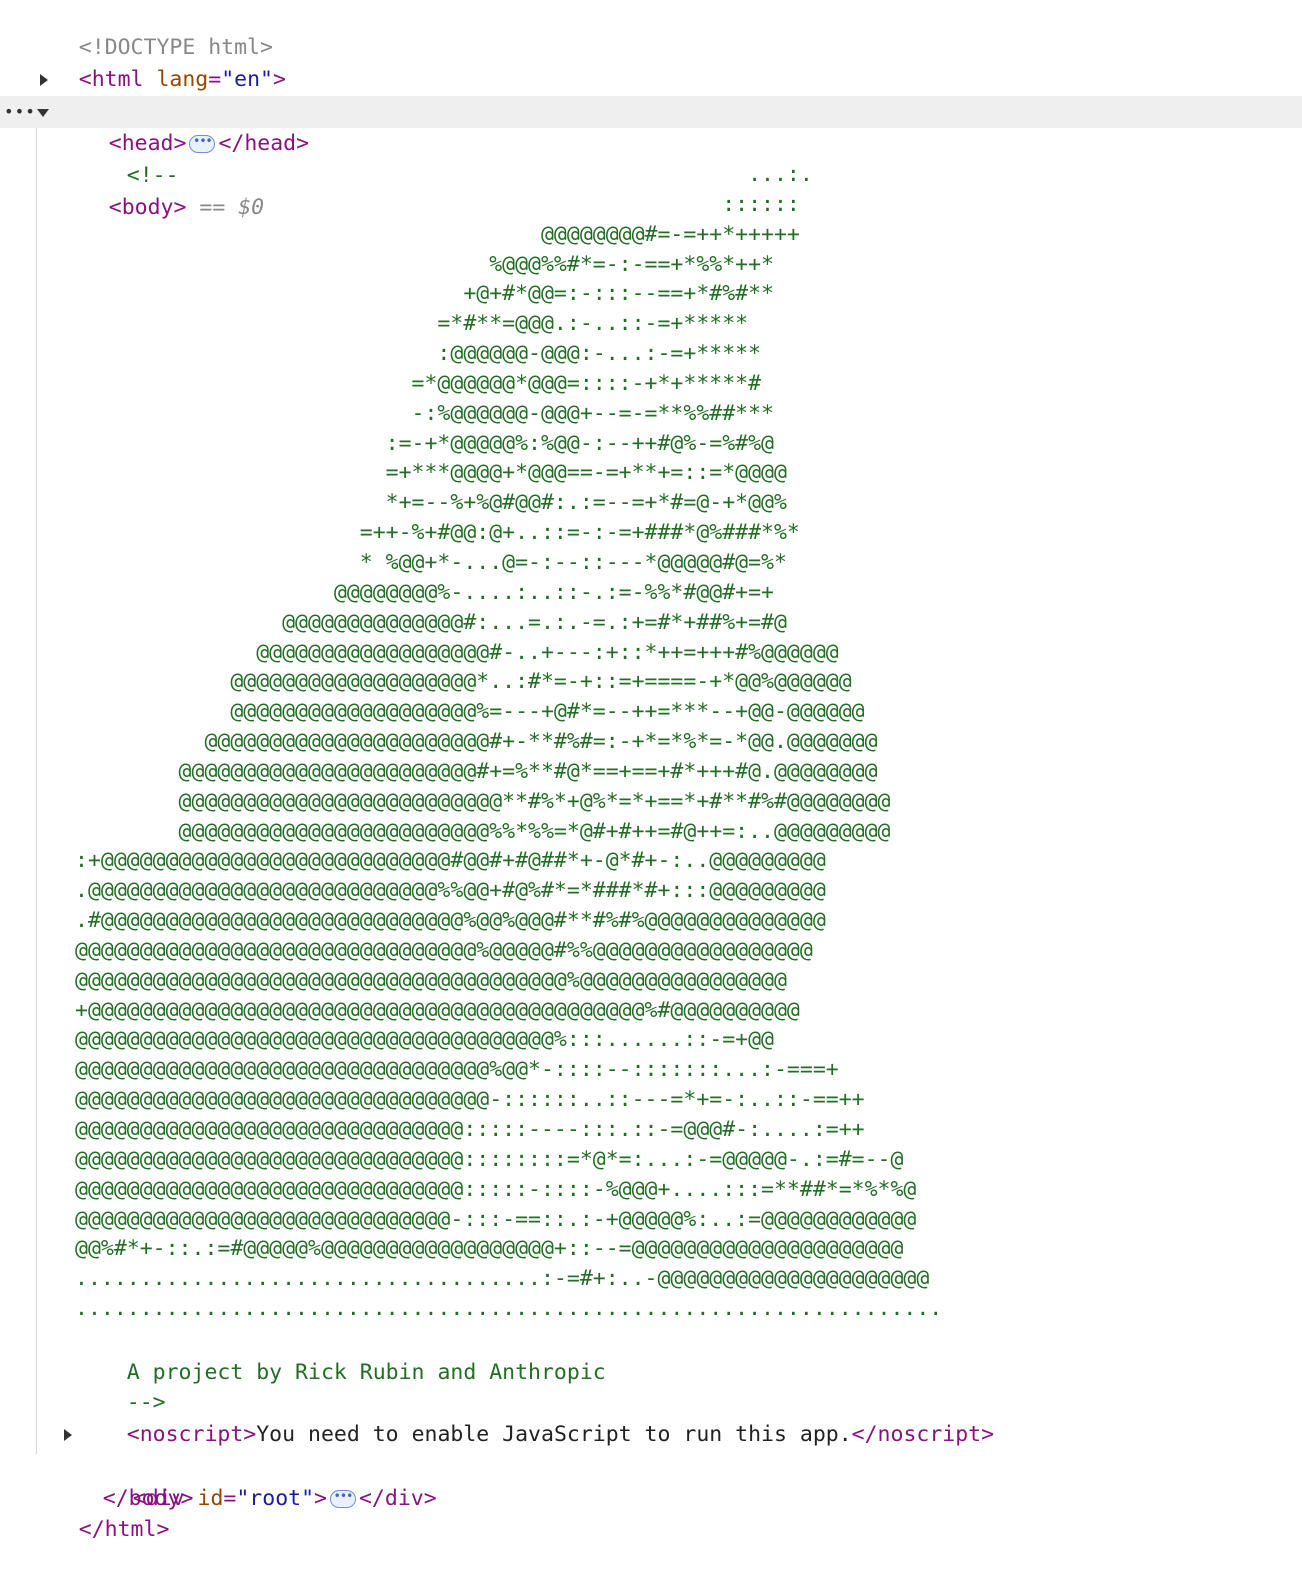 Image resolution: width=1302 pixels, height=1578 pixels. I want to click on div-id-value: "root", so click(275, 1498).